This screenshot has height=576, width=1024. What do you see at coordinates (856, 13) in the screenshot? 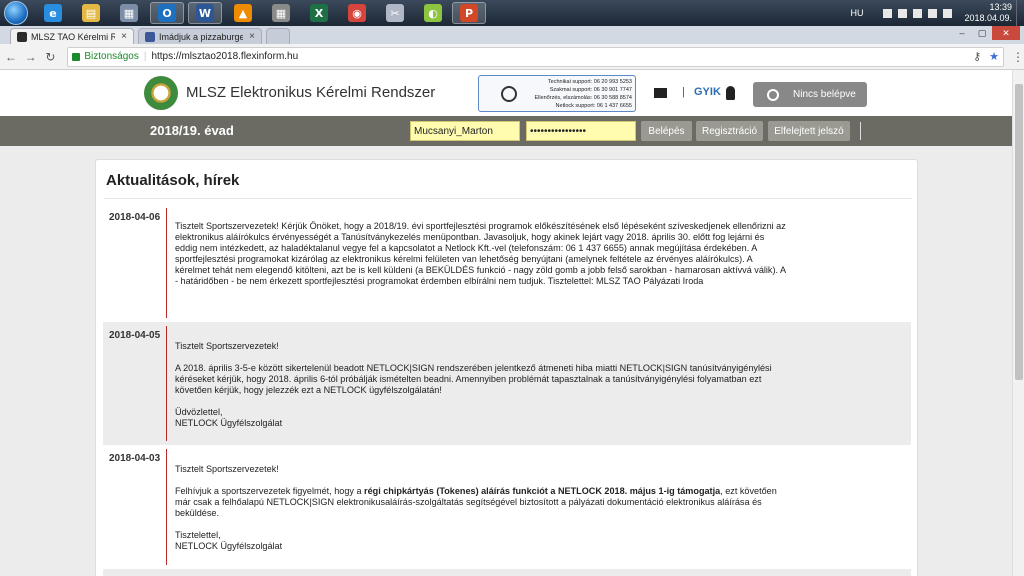
I see `language-indicator: HU` at bounding box center [856, 13].